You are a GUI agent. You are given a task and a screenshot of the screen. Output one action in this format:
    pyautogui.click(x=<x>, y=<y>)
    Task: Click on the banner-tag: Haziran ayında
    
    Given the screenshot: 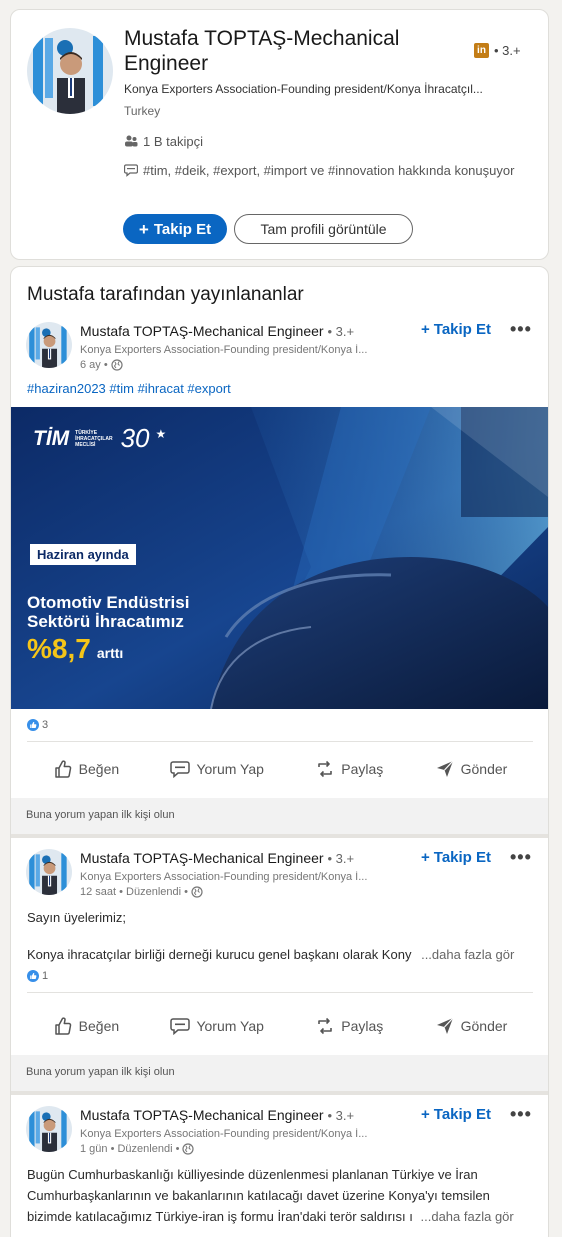 What is the action you would take?
    pyautogui.click(x=83, y=554)
    